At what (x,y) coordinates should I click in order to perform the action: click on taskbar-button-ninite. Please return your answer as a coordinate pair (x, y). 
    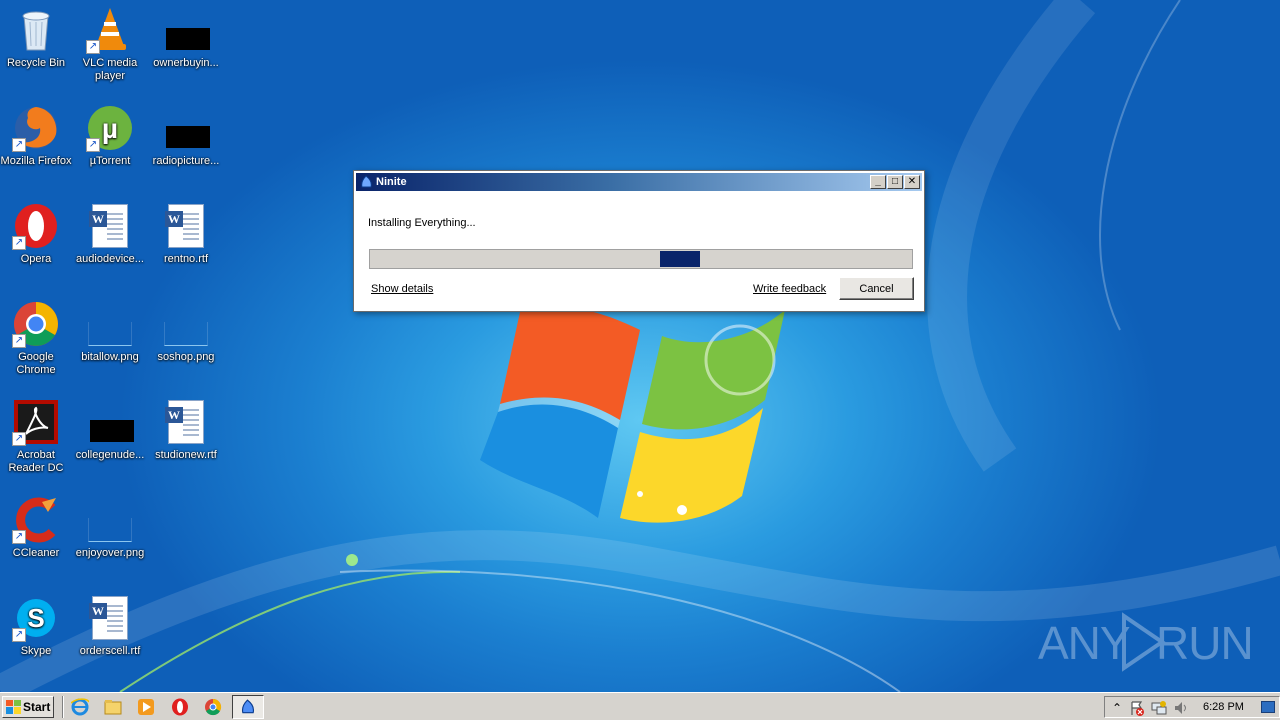
    Looking at the image, I should click on (248, 707).